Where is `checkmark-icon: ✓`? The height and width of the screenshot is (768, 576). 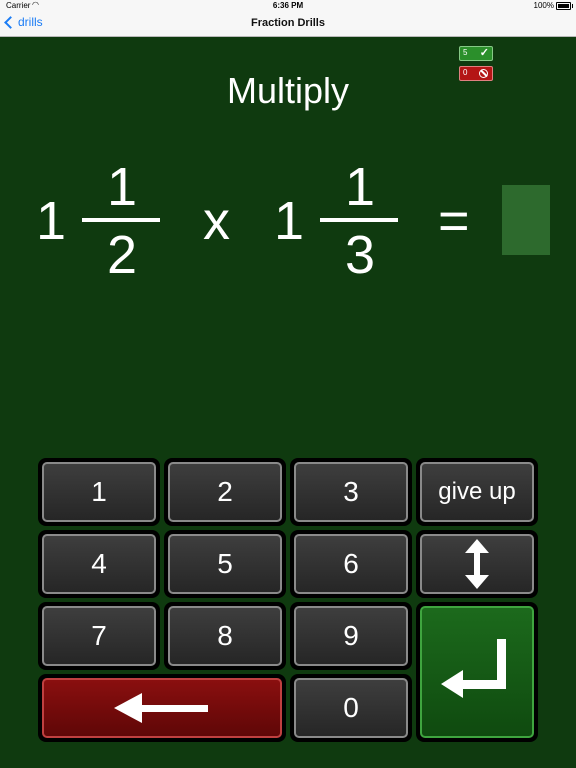
checkmark-icon: ✓ is located at coordinates (484, 53).